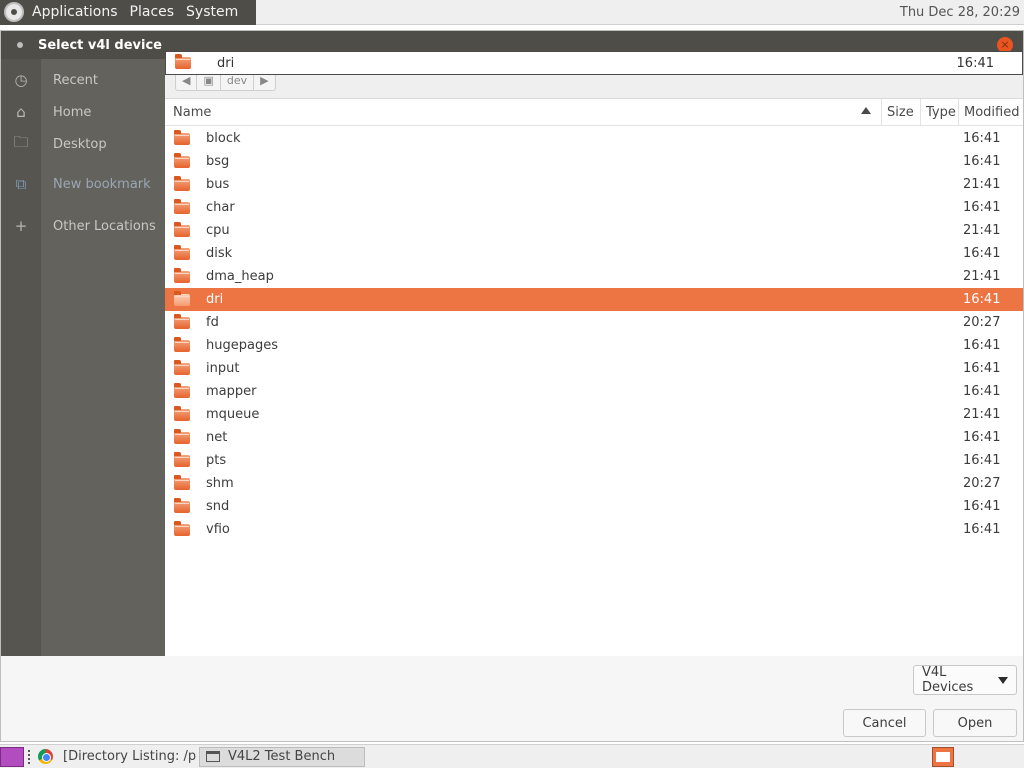  Describe the element at coordinates (20, 45) in the screenshot. I see `window-menu-icon` at that location.